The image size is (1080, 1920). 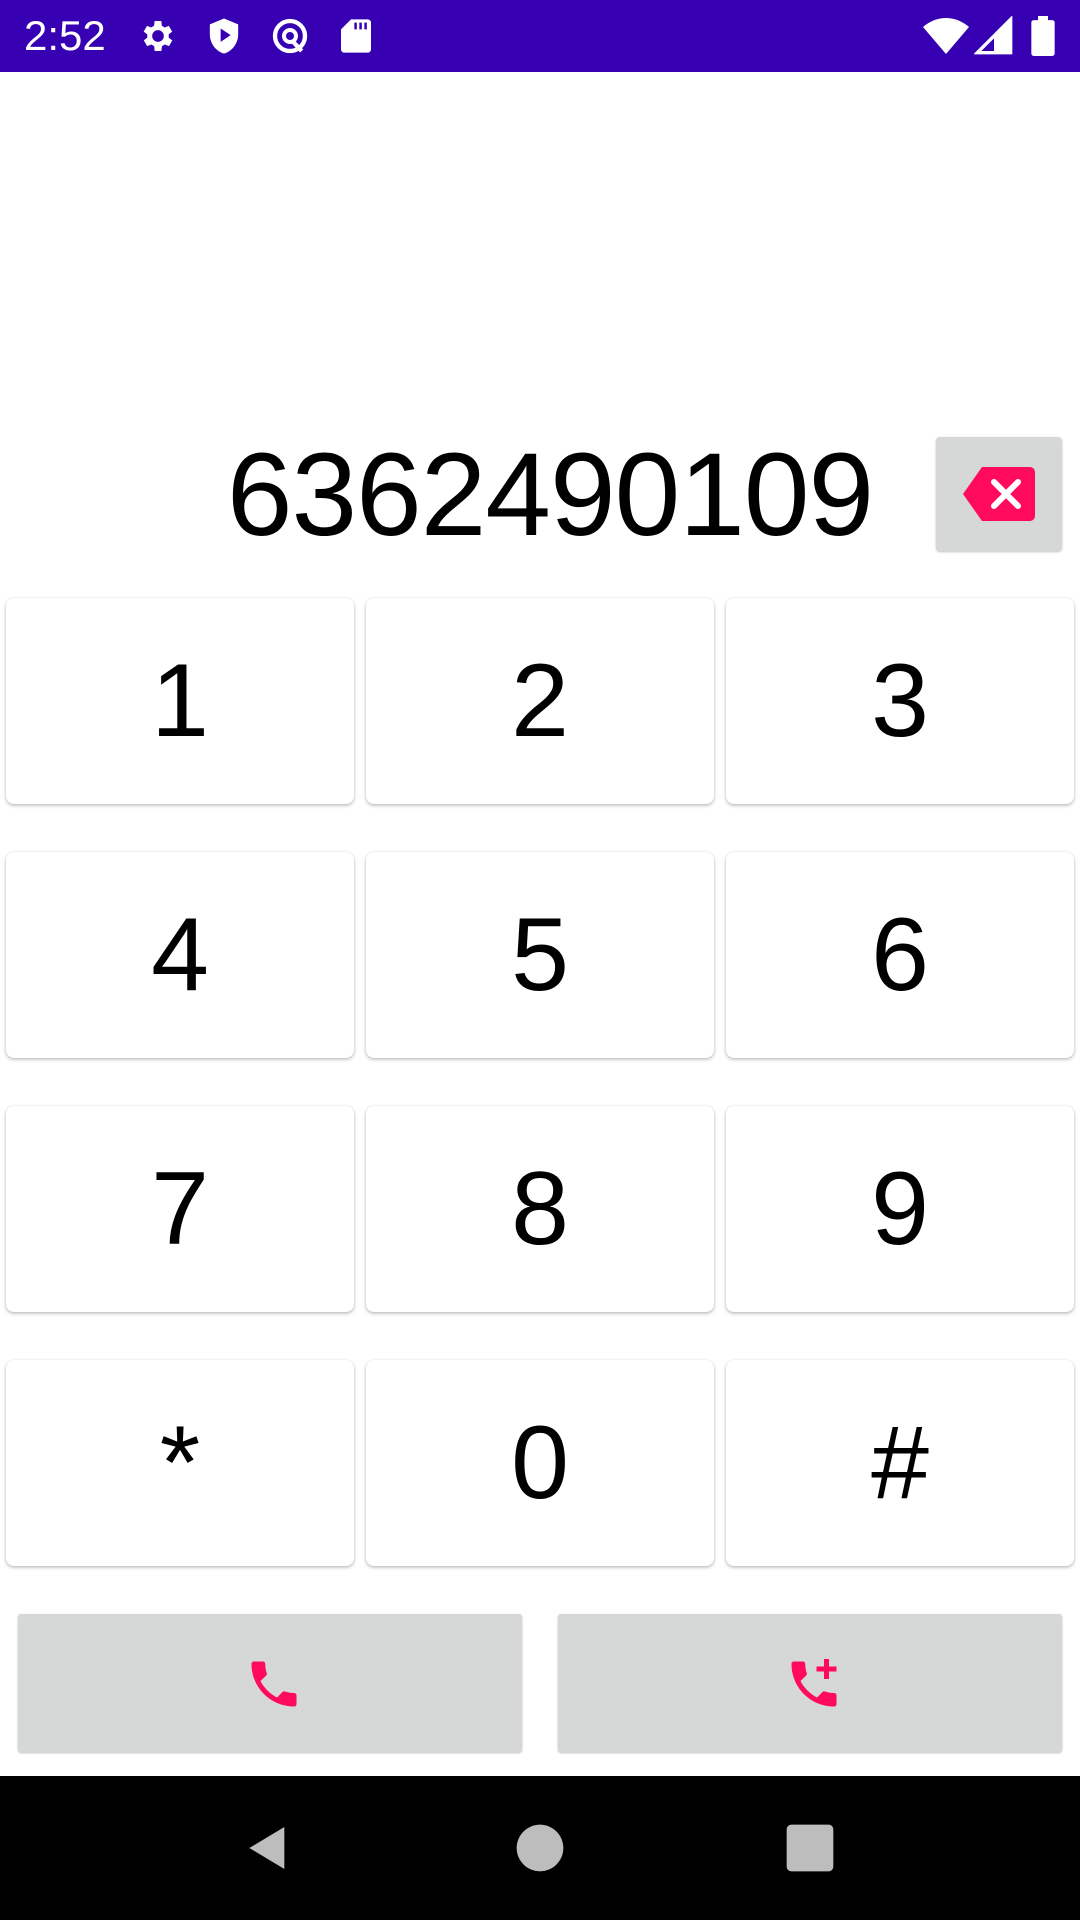 What do you see at coordinates (158, 36) in the screenshot?
I see `settings-icon` at bounding box center [158, 36].